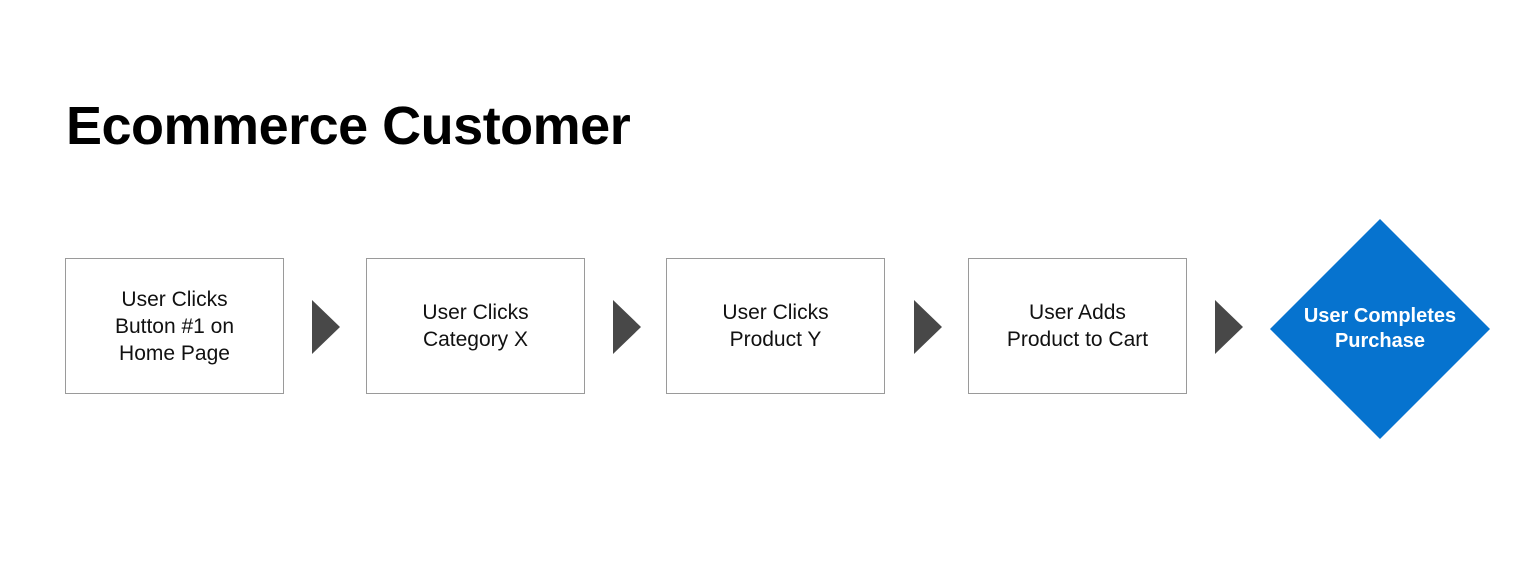 The width and height of the screenshot is (1533, 585). What do you see at coordinates (174, 326) in the screenshot?
I see `flow-step-1: User Clicks Button #1 on Home Page` at bounding box center [174, 326].